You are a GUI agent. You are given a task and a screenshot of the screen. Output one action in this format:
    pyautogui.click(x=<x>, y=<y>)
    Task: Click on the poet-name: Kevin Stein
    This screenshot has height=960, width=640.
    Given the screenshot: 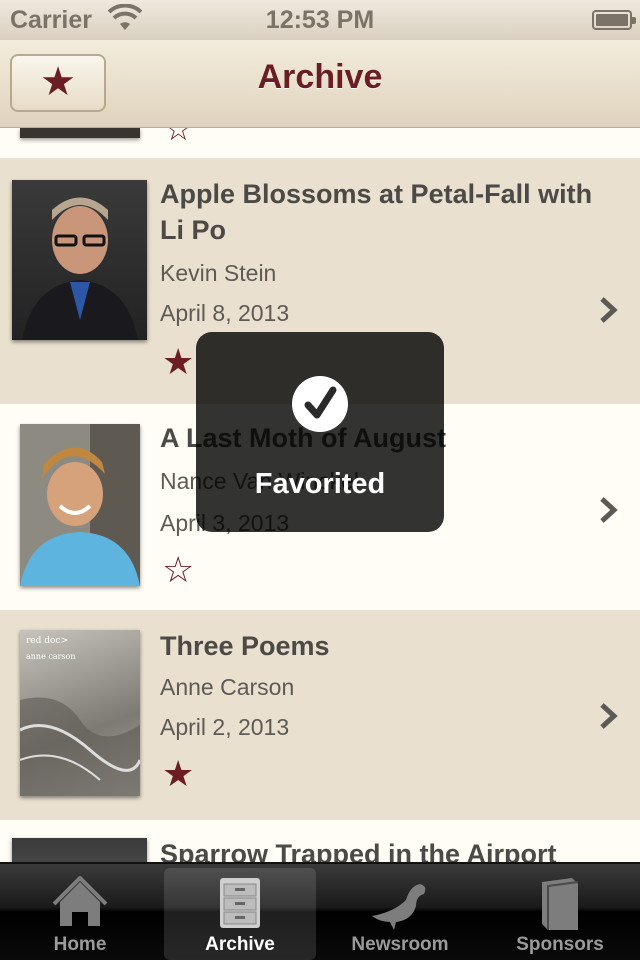 What is the action you would take?
    pyautogui.click(x=218, y=273)
    